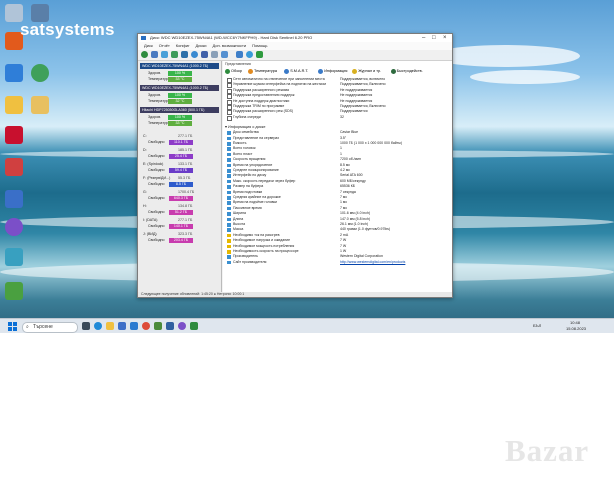 Image resolution: width=614 pixels, height=480 pixels. Describe the element at coordinates (181, 184) in the screenshot. I see `free-bar: 8.5 ГБ` at that location.